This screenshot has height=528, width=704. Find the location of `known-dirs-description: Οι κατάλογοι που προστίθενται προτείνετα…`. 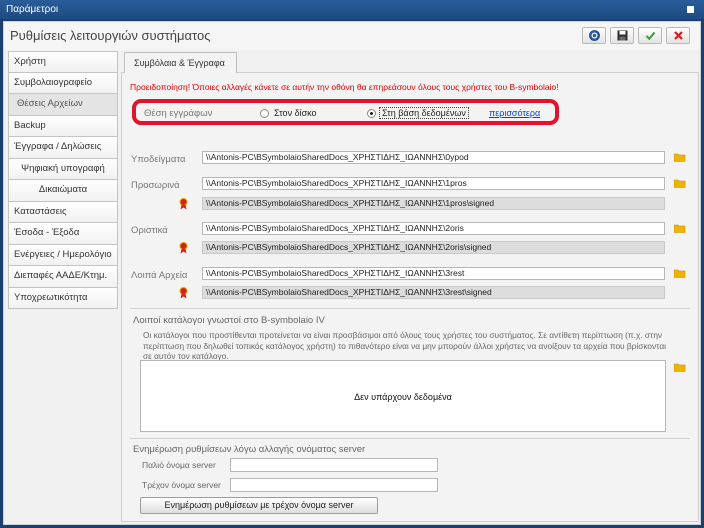

known-dirs-description: Οι κατάλογοι που προστίθενται προτείνετα… is located at coordinates (404, 345).